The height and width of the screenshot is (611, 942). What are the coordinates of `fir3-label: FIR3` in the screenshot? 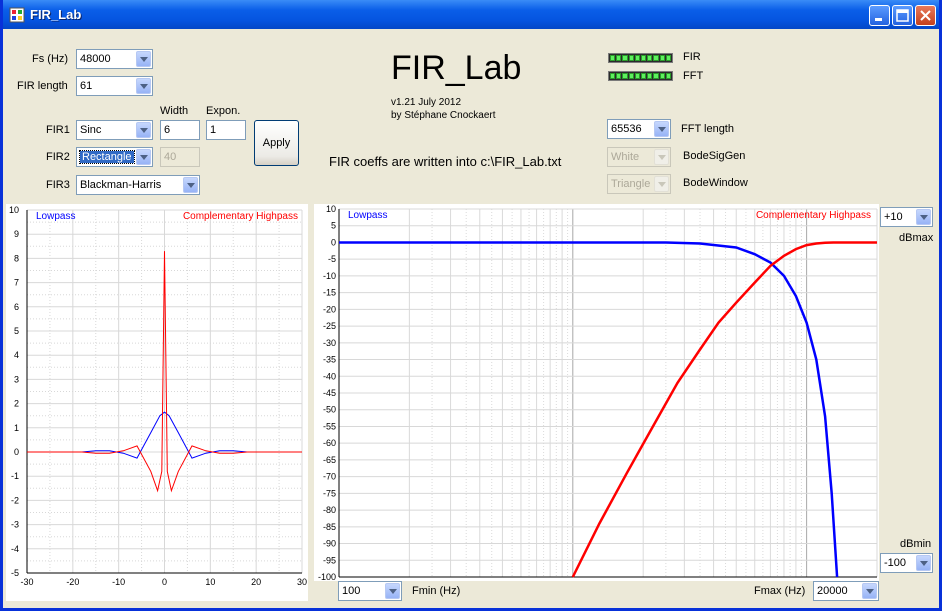 It's located at (58, 185).